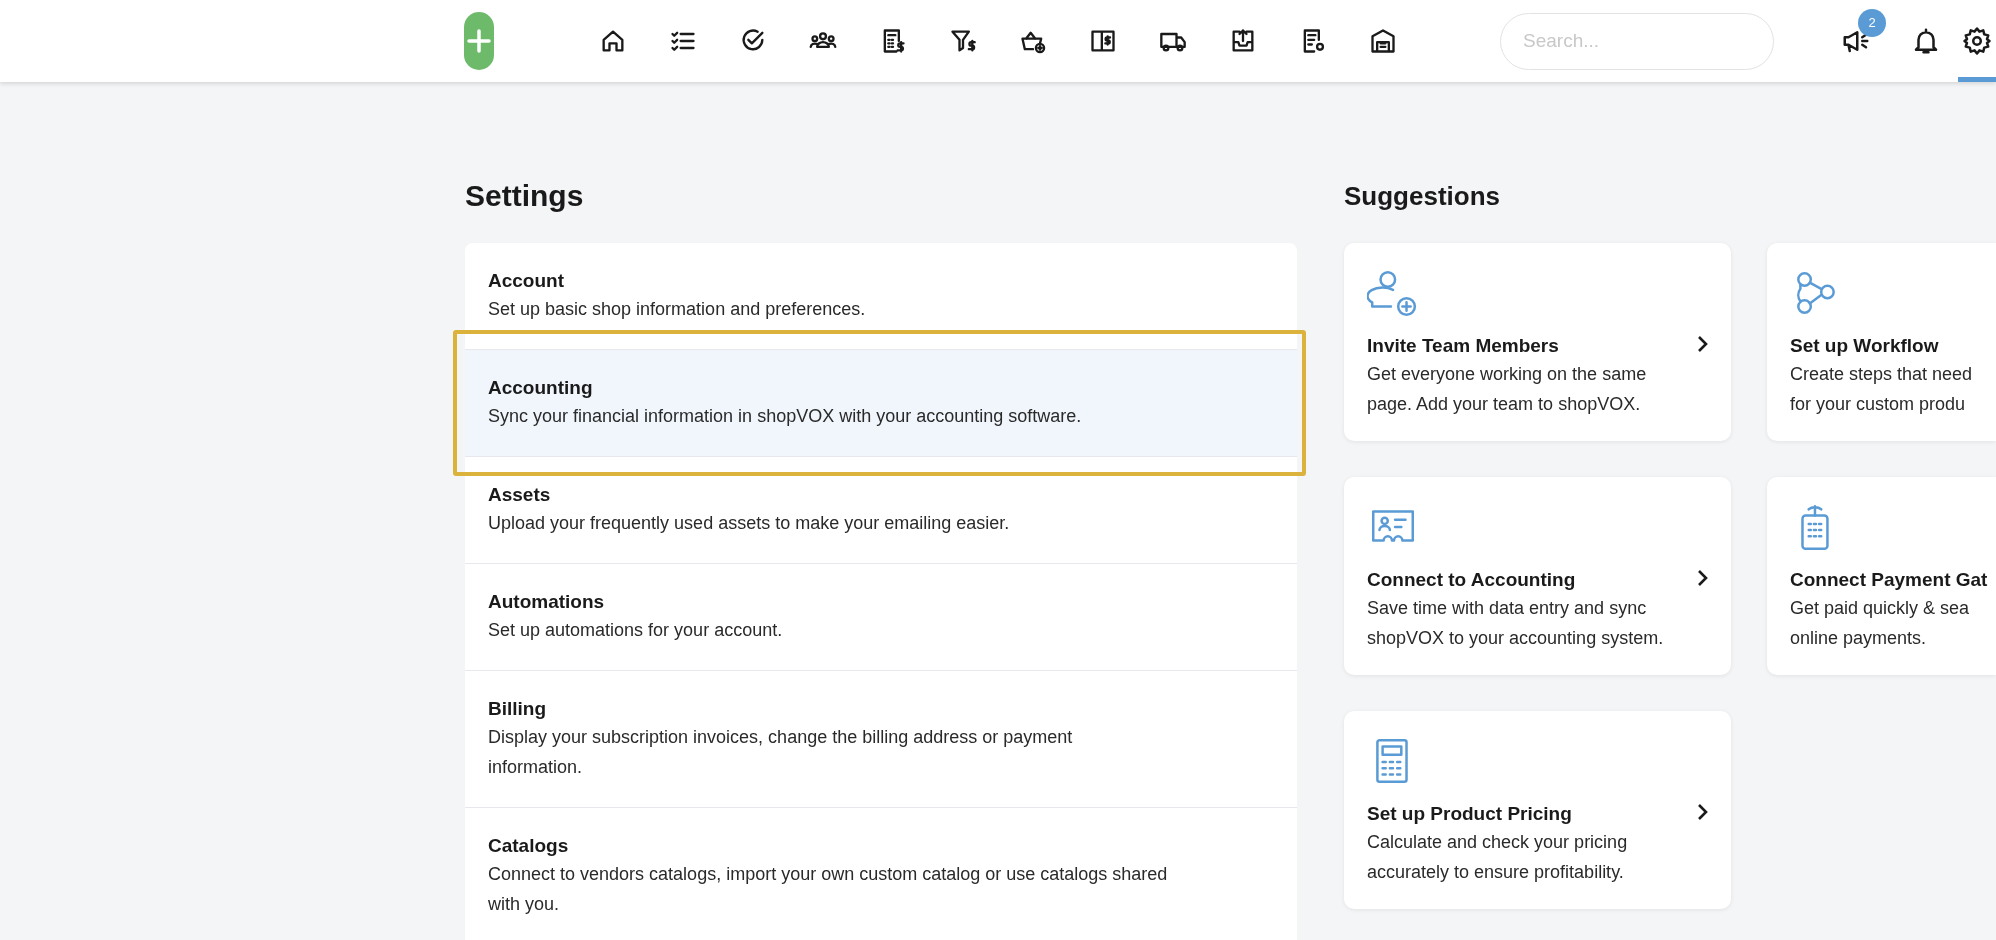  Describe the element at coordinates (677, 309) in the screenshot. I see `item-description: Set up basic shop information and preferences.` at that location.